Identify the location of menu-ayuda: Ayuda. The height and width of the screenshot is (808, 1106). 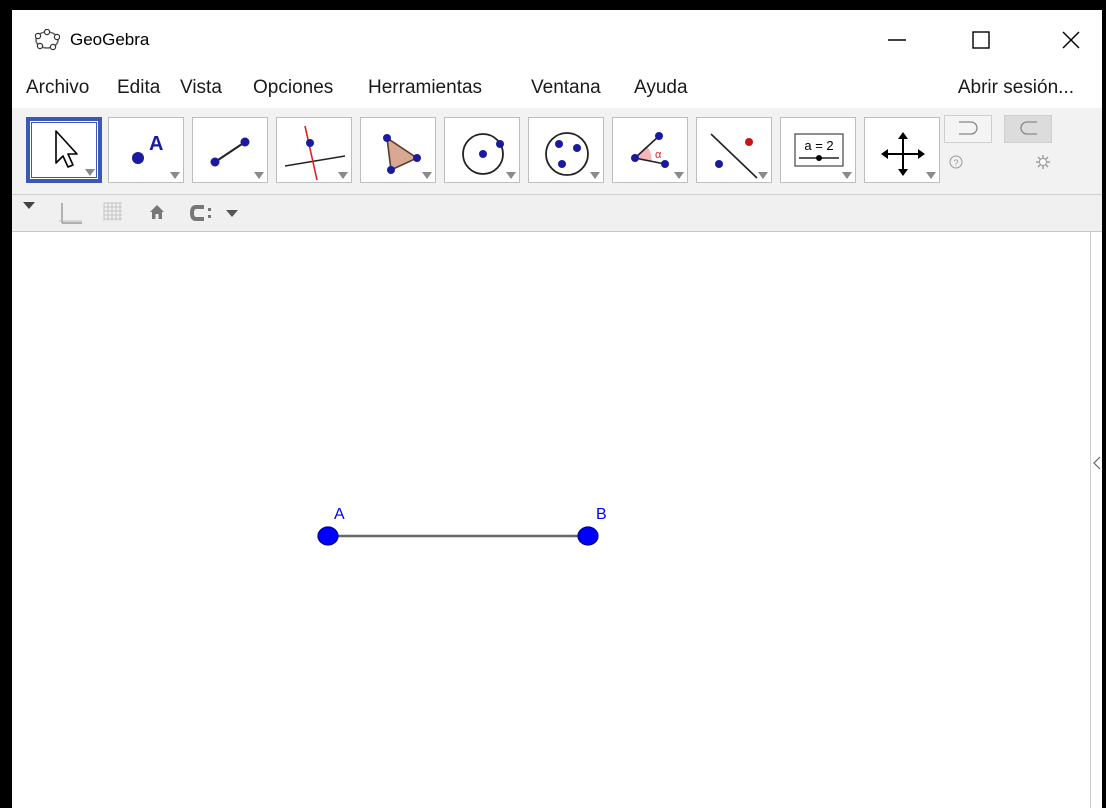
(661, 88).